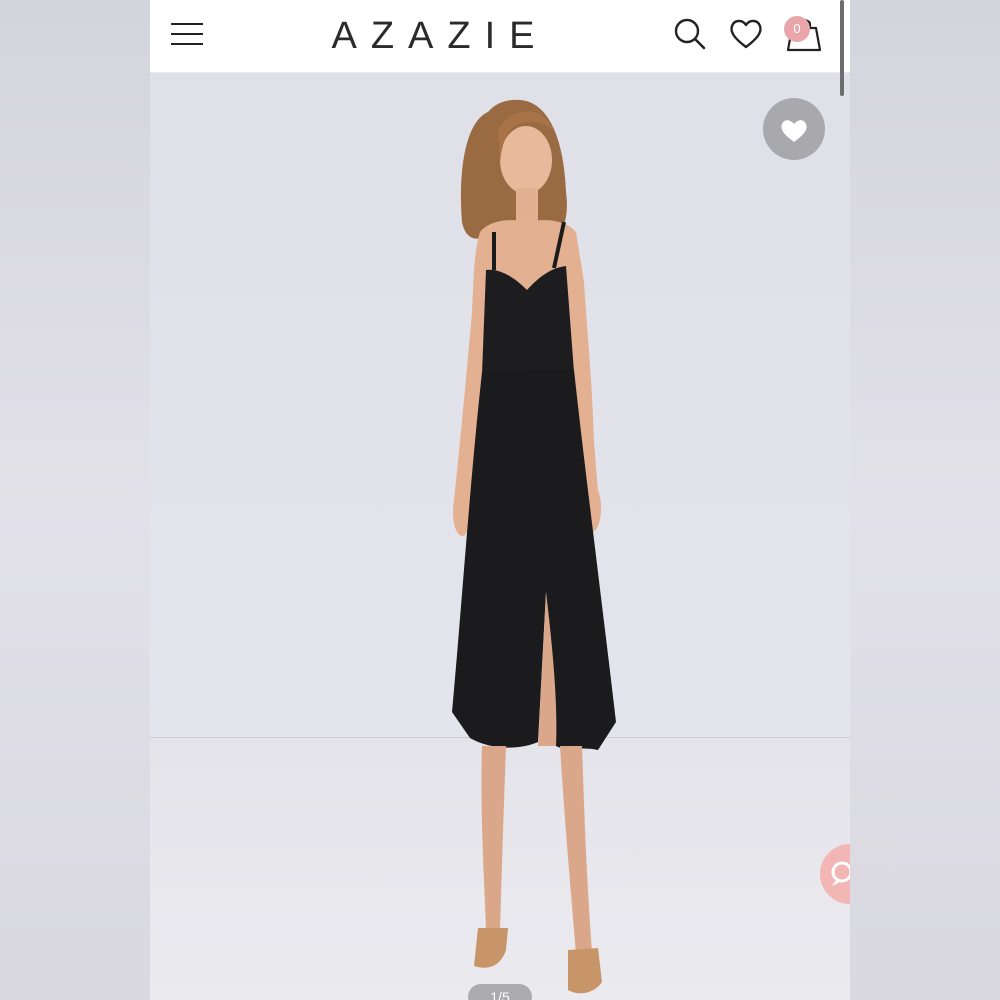 The image size is (1000, 1000). Describe the element at coordinates (500, 992) in the screenshot. I see `gallery-counter: 1/5` at that location.